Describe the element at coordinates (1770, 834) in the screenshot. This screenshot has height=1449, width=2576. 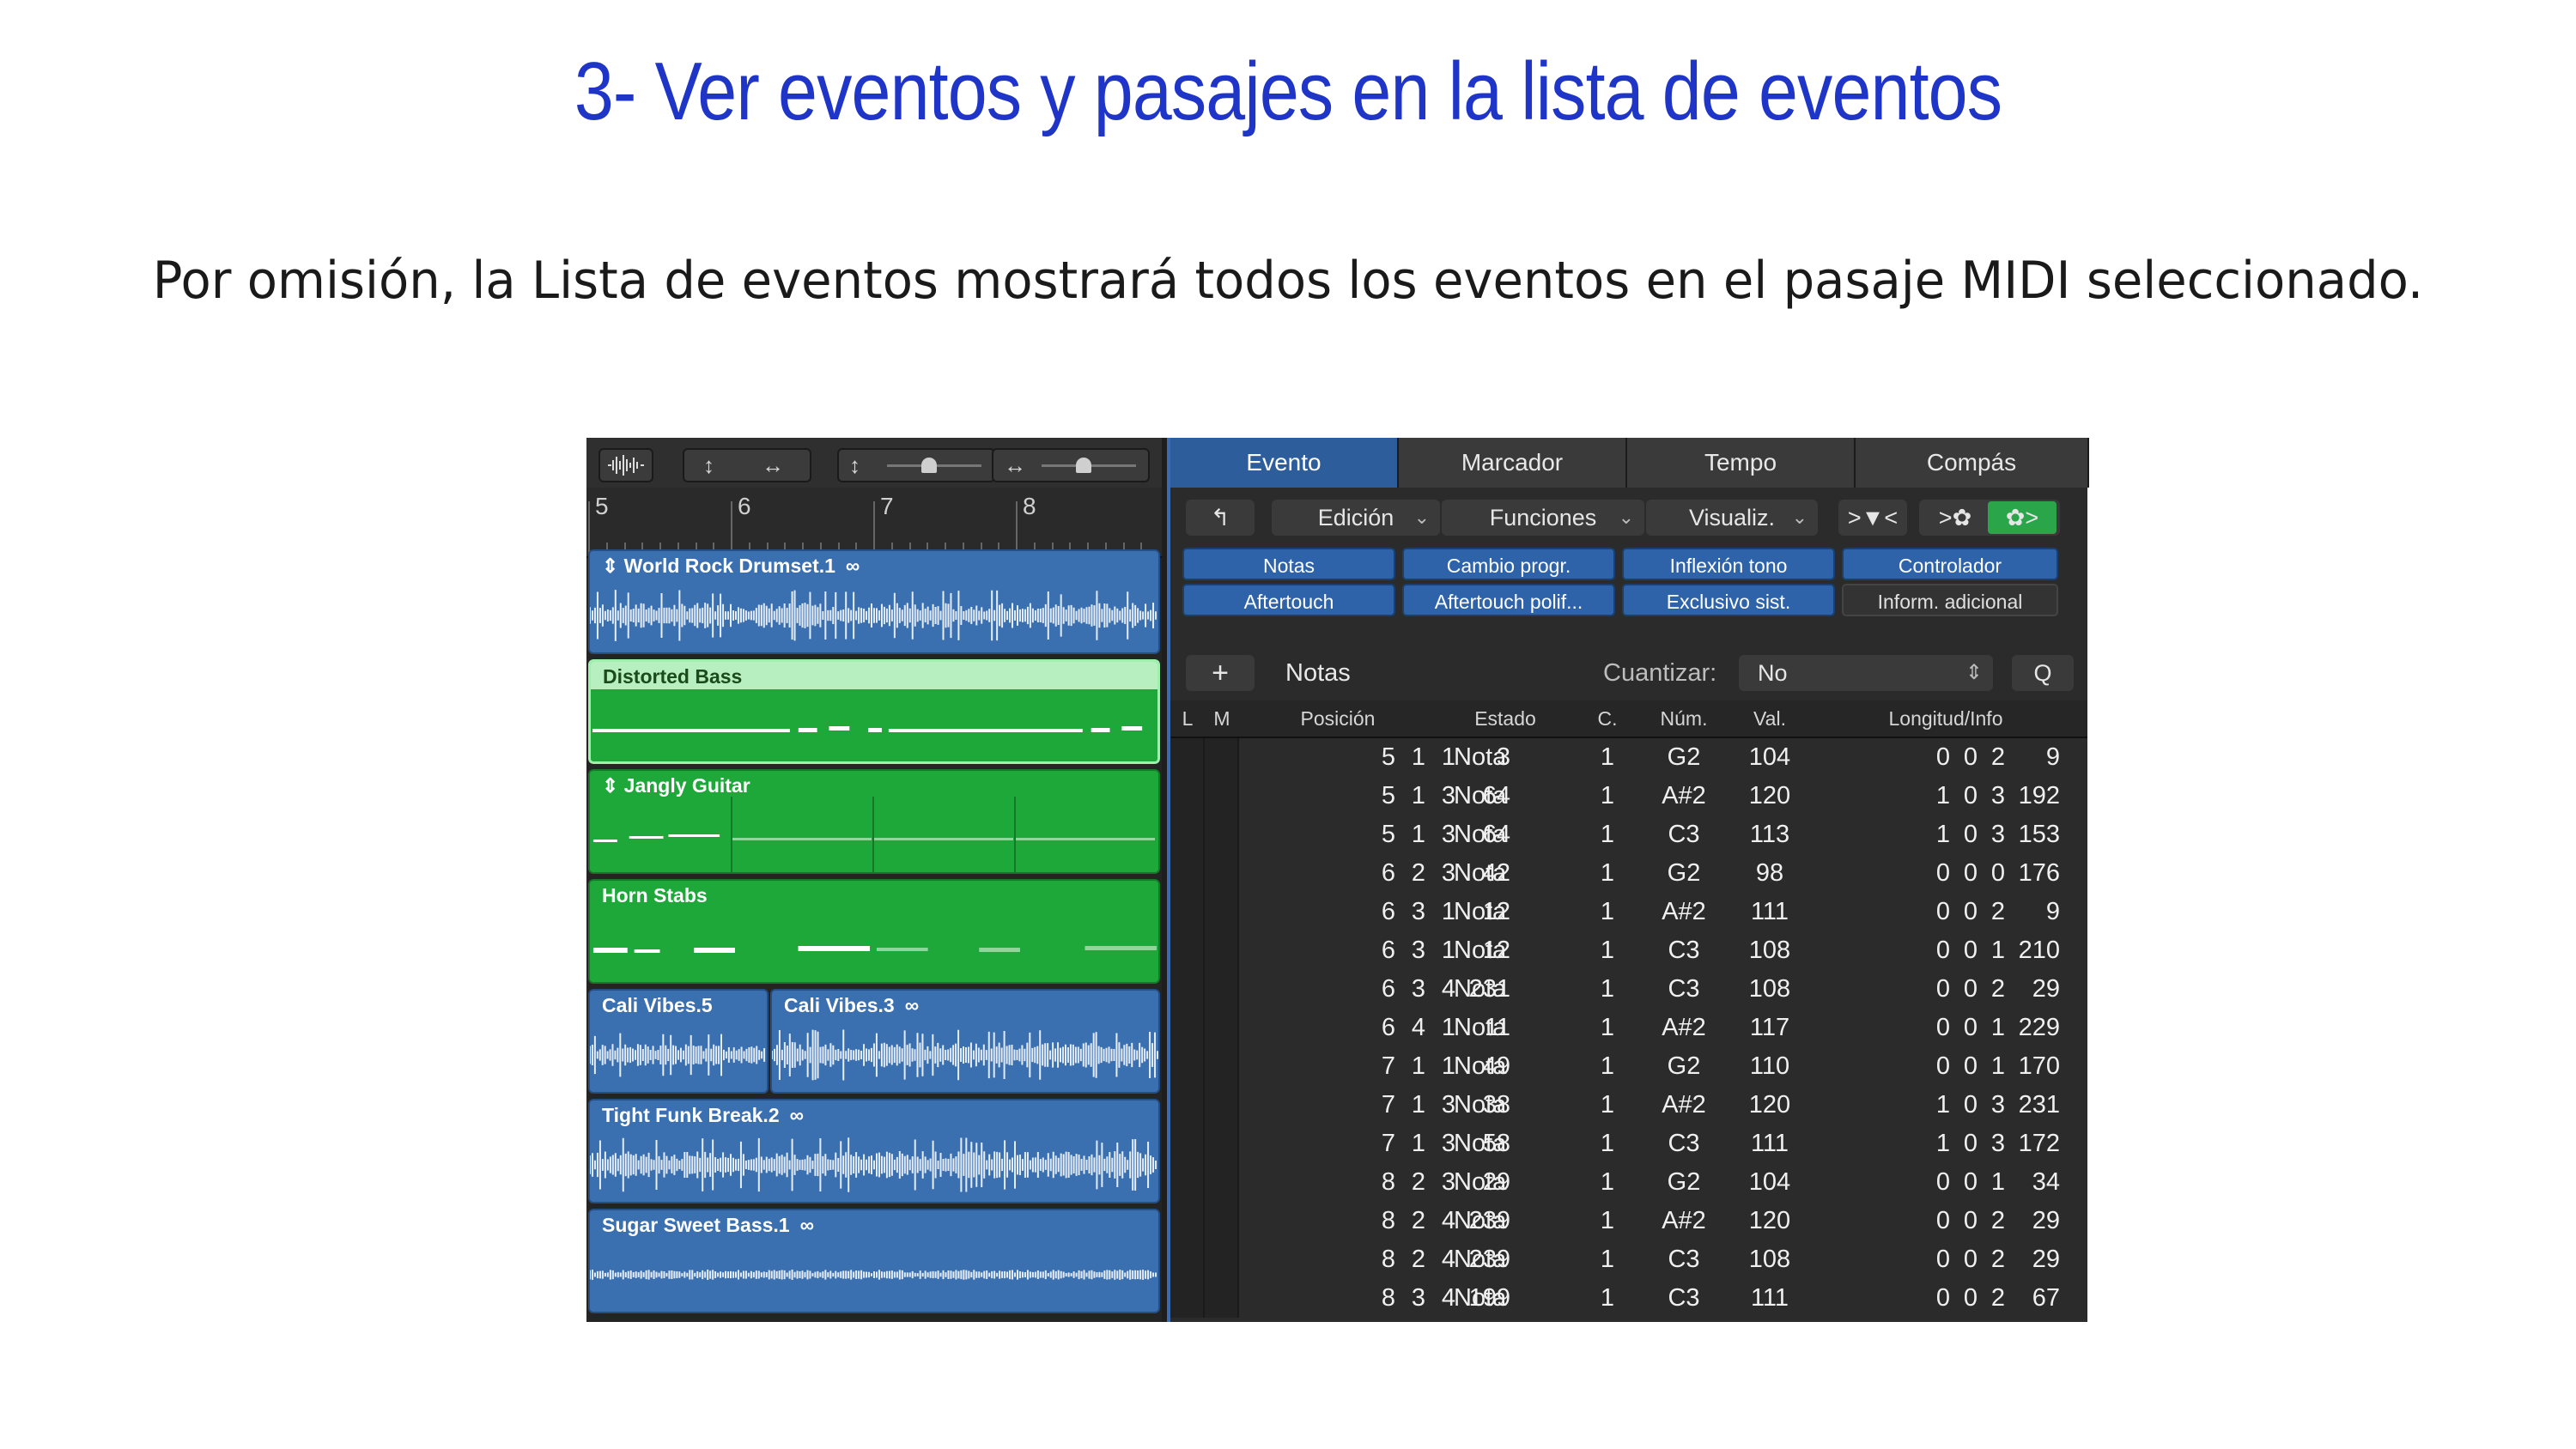
I see `velocity-cell: 113` at that location.